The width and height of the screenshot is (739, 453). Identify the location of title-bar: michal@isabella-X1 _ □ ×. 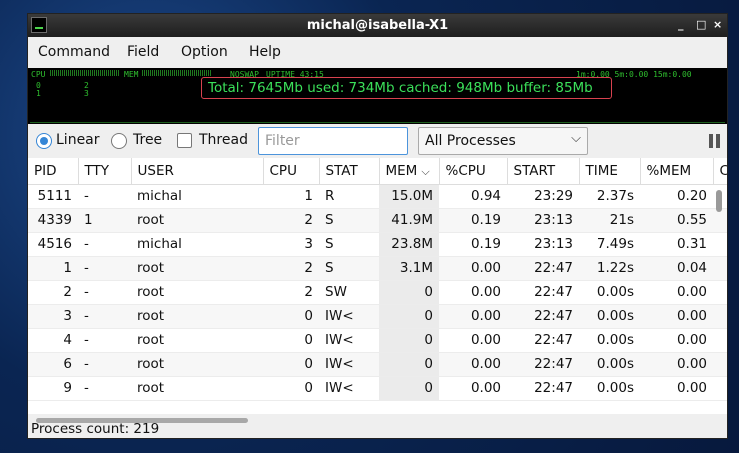
(377, 25).